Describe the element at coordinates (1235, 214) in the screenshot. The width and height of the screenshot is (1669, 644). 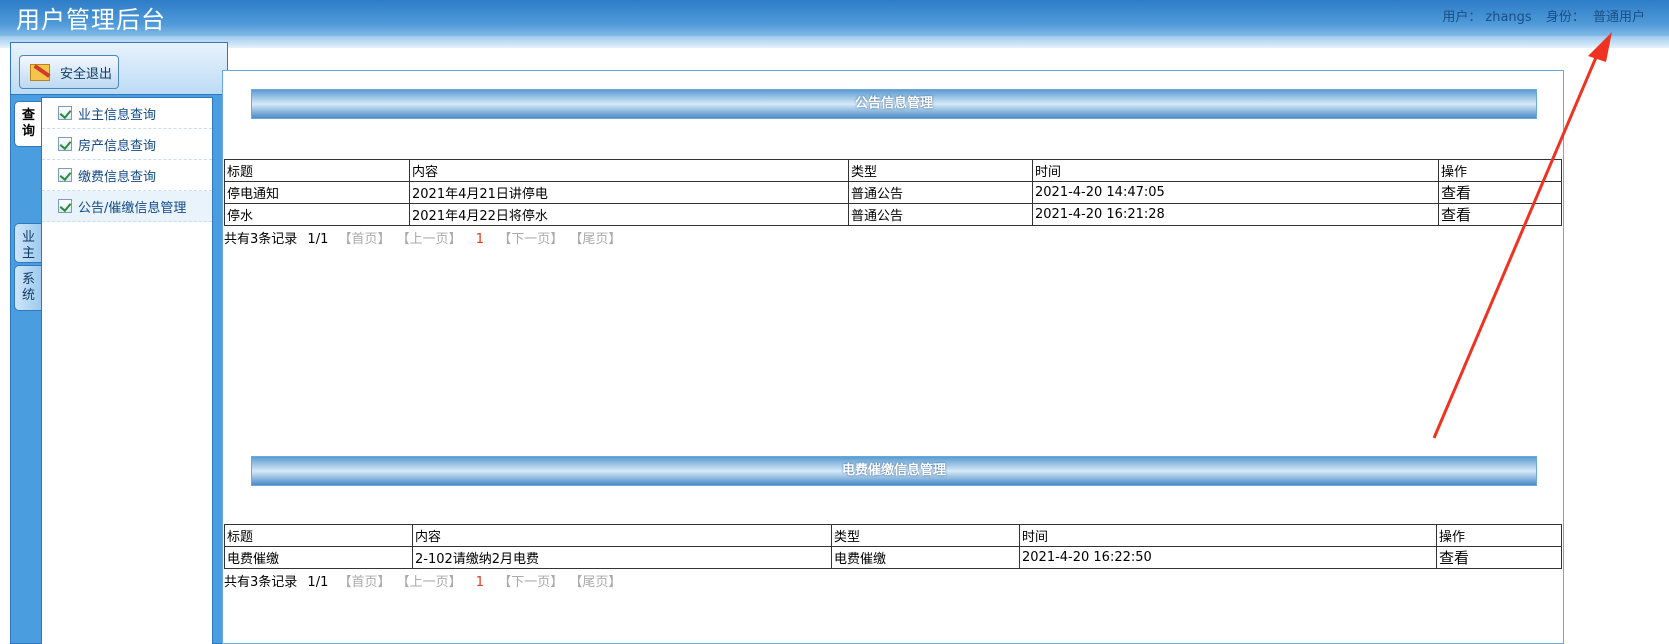
I see `cell-time: 2021-4-20 16:21:28` at that location.